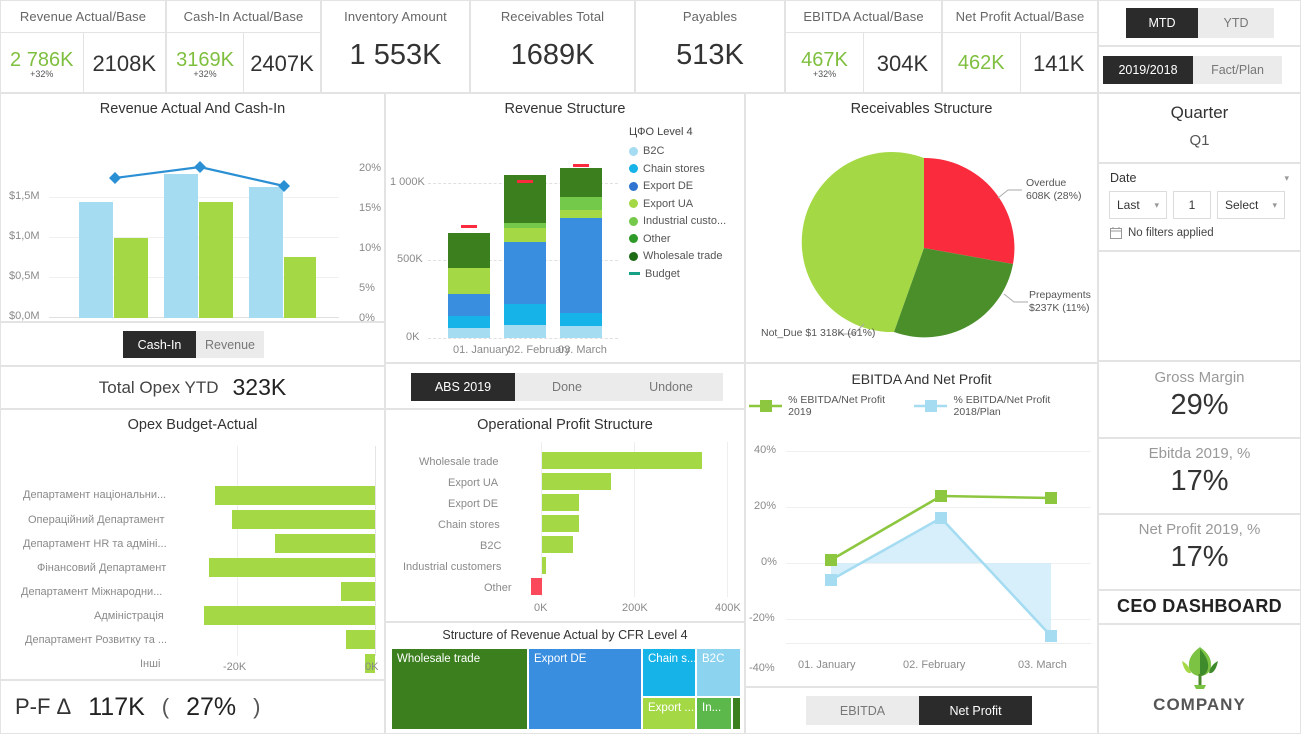  What do you see at coordinates (525, 235) in the screenshot?
I see `stack-exportua-feb` at bounding box center [525, 235].